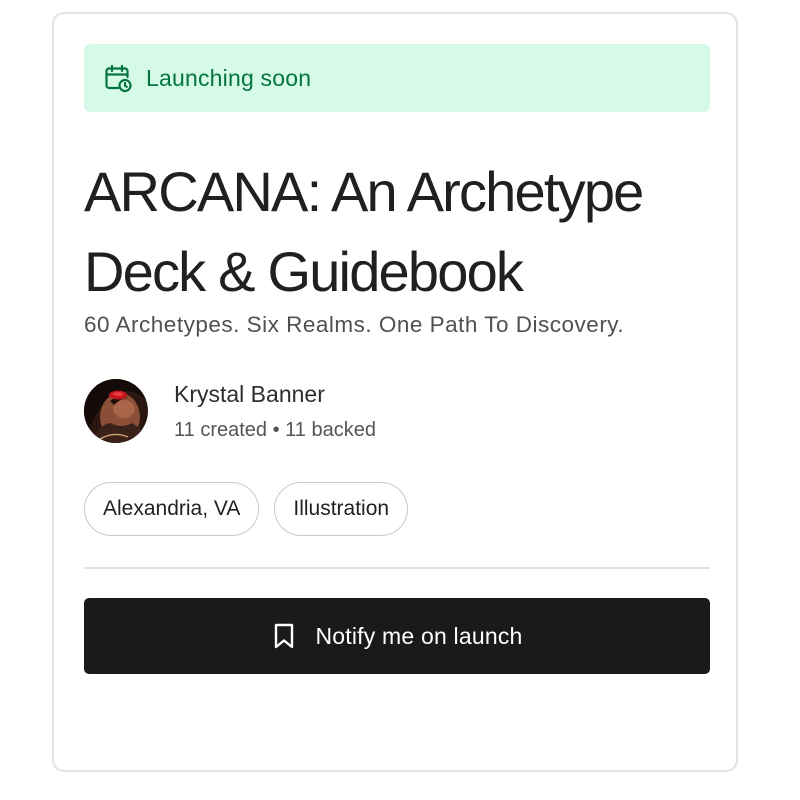 The image size is (800, 800). Describe the element at coordinates (397, 568) in the screenshot. I see `divider` at that location.